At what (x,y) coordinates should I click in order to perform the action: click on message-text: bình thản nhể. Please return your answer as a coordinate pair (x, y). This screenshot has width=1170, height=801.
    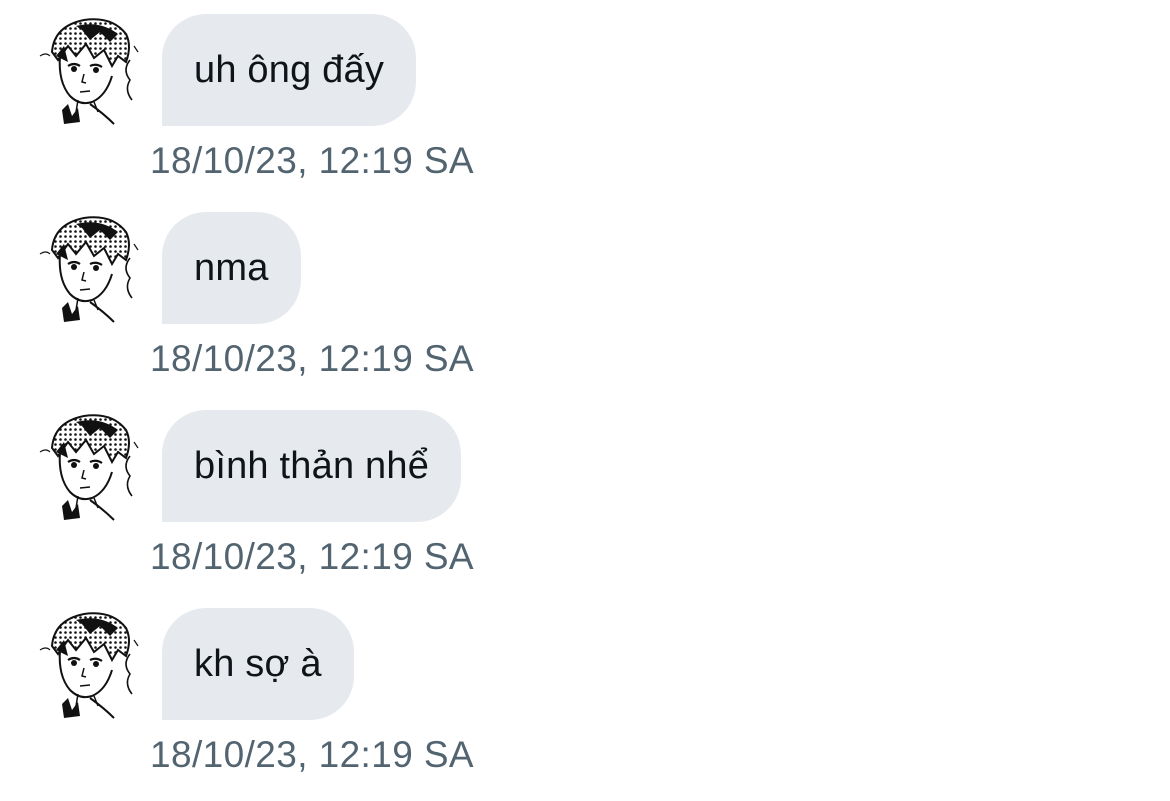
    Looking at the image, I should click on (312, 465).